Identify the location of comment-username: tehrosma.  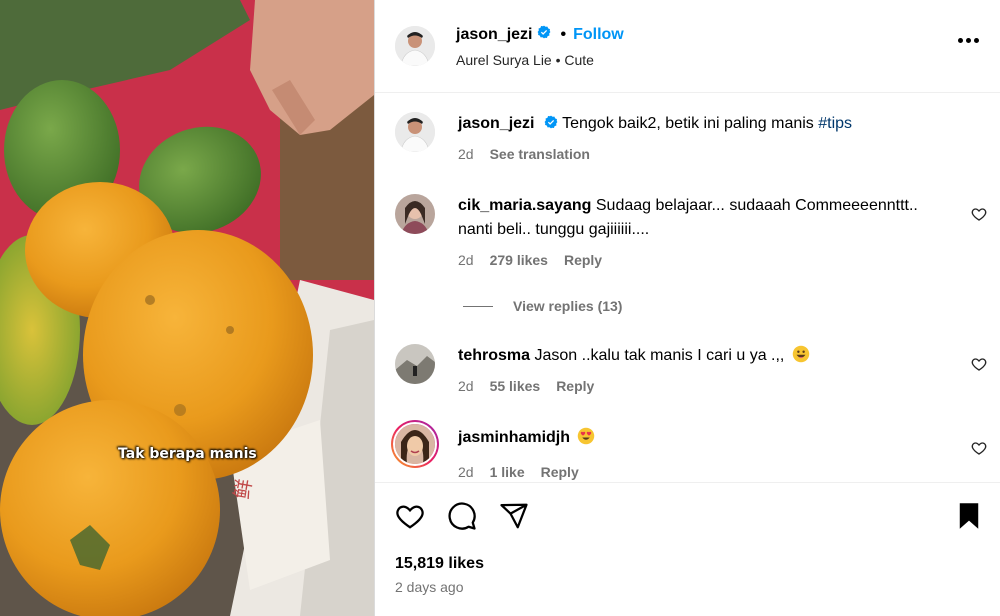
(494, 355).